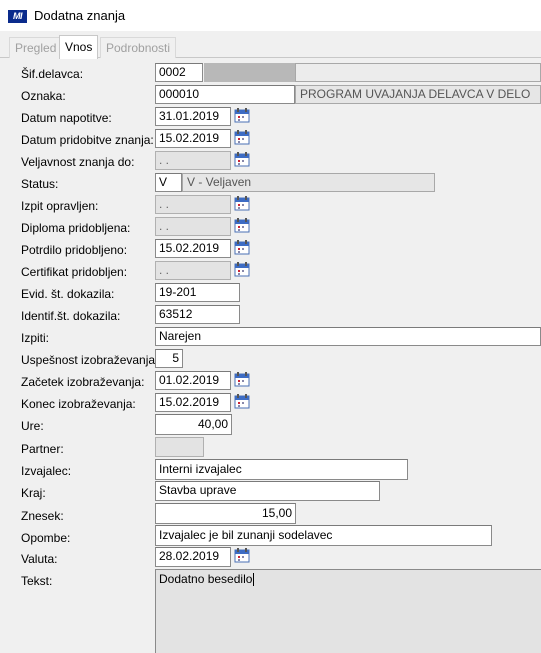 Image resolution: width=541 pixels, height=653 pixels. I want to click on label-izpit: Izpit opravljen:, so click(60, 206).